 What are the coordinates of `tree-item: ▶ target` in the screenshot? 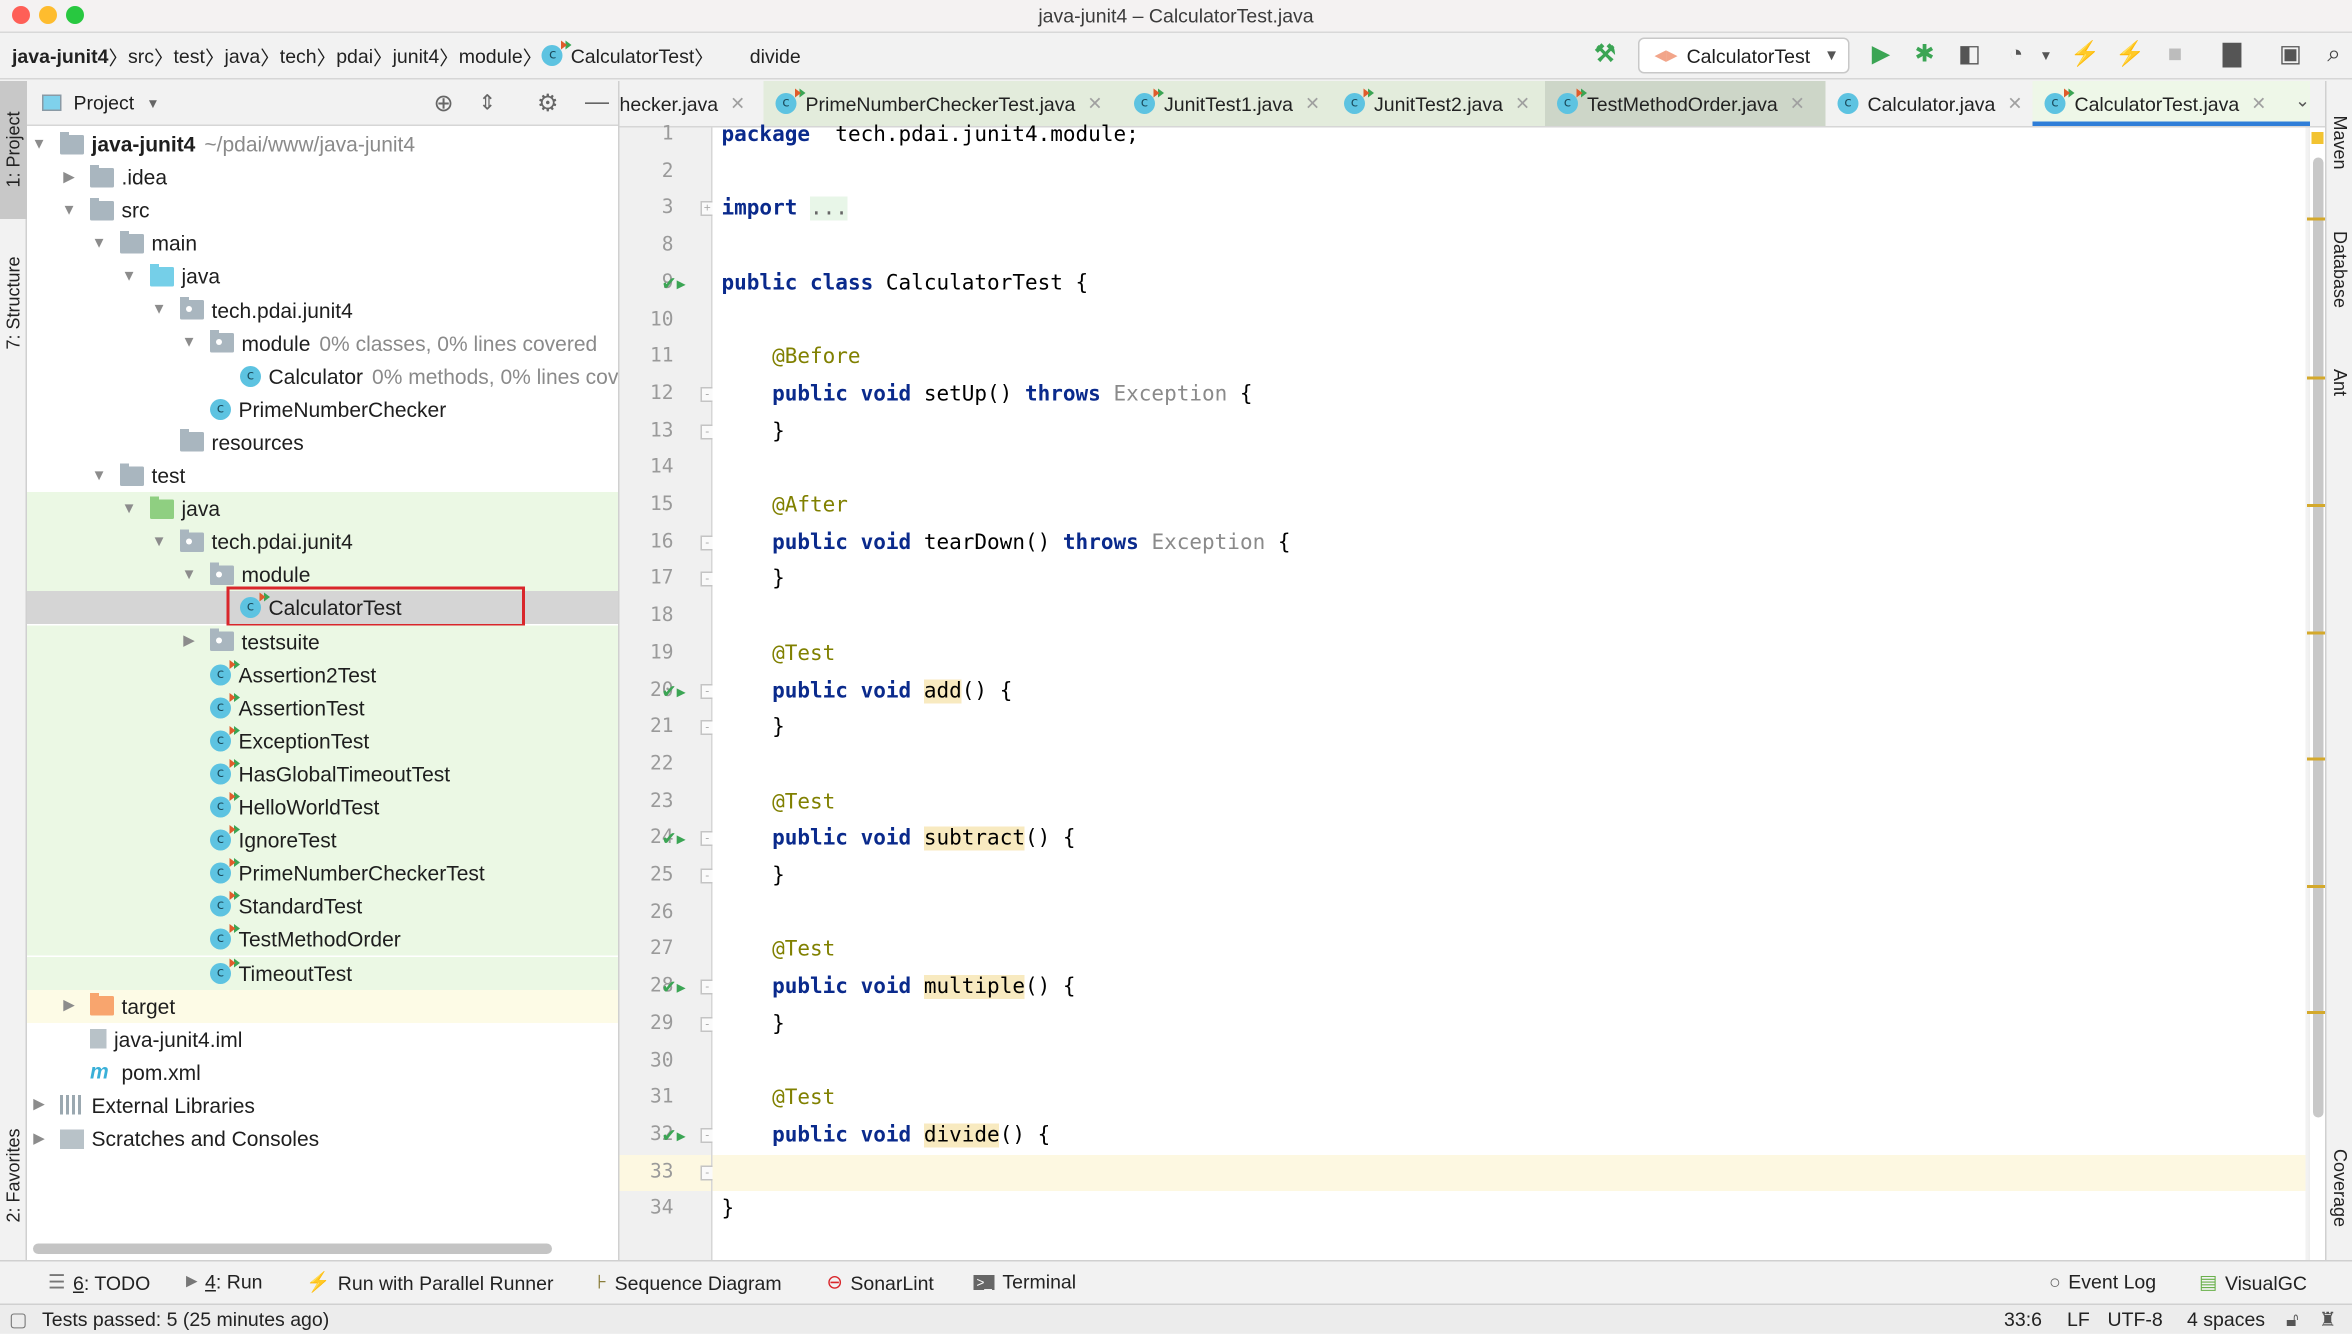 It's located at (322, 1006).